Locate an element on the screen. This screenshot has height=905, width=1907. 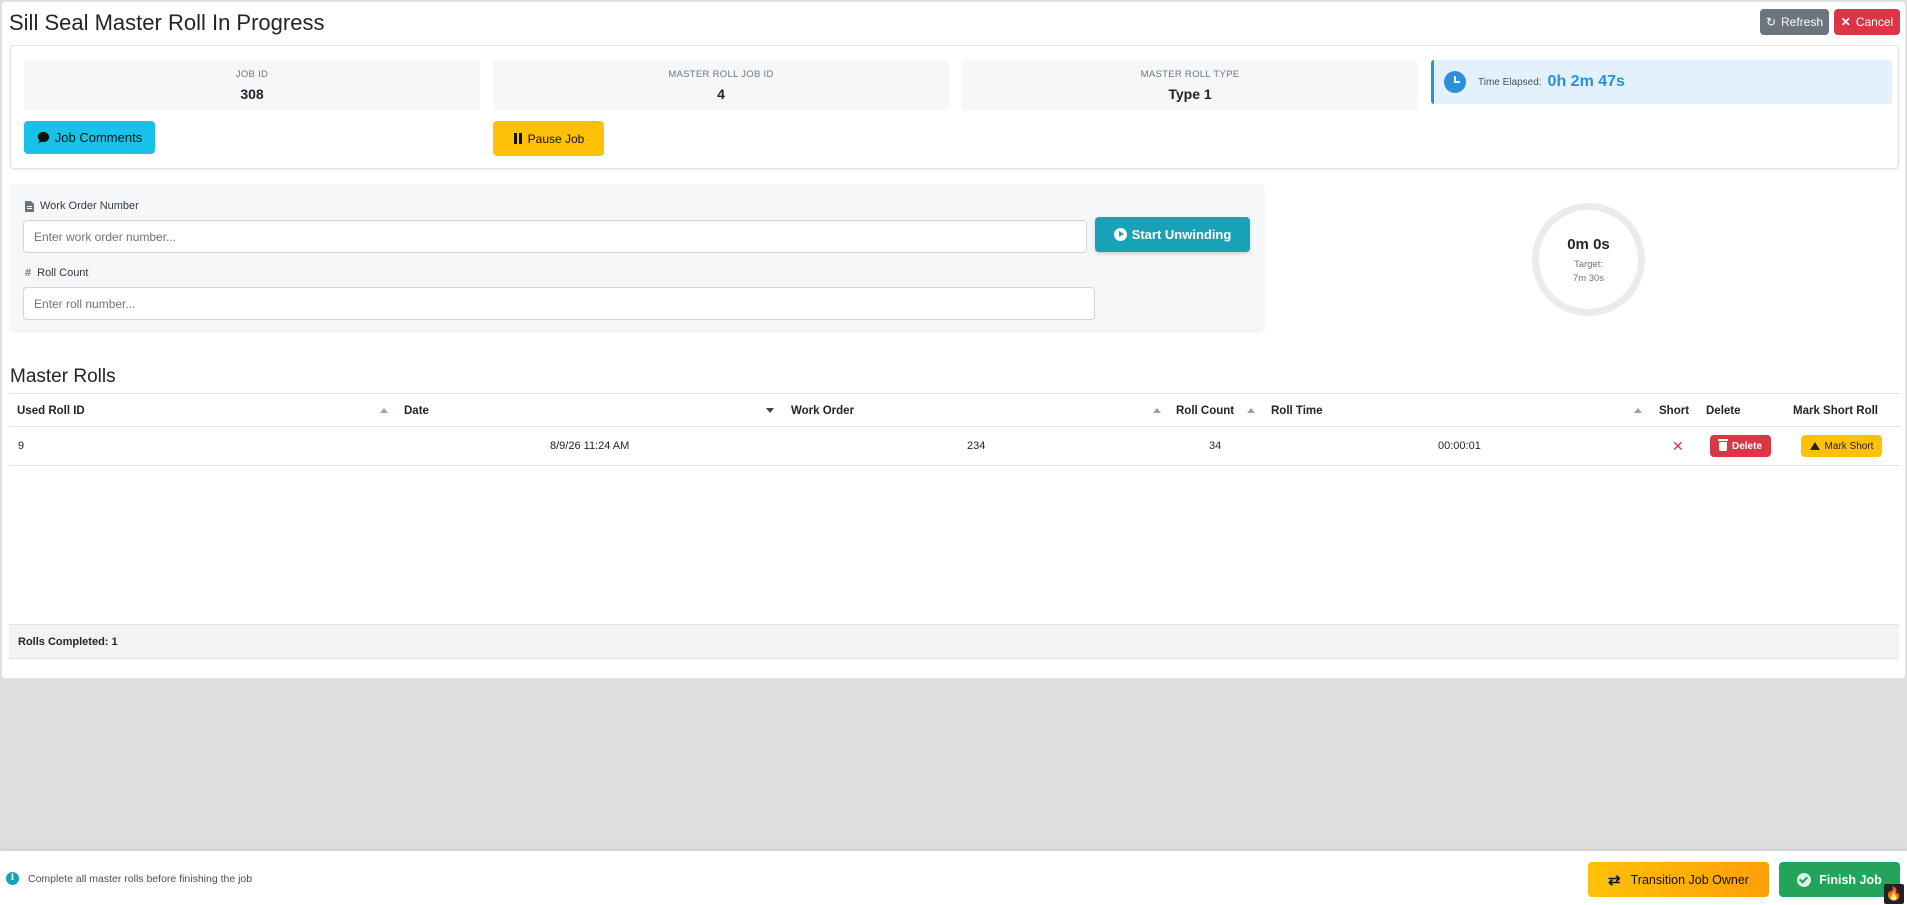
work-order-label-wrap: Work Order Number is located at coordinates (82, 206).